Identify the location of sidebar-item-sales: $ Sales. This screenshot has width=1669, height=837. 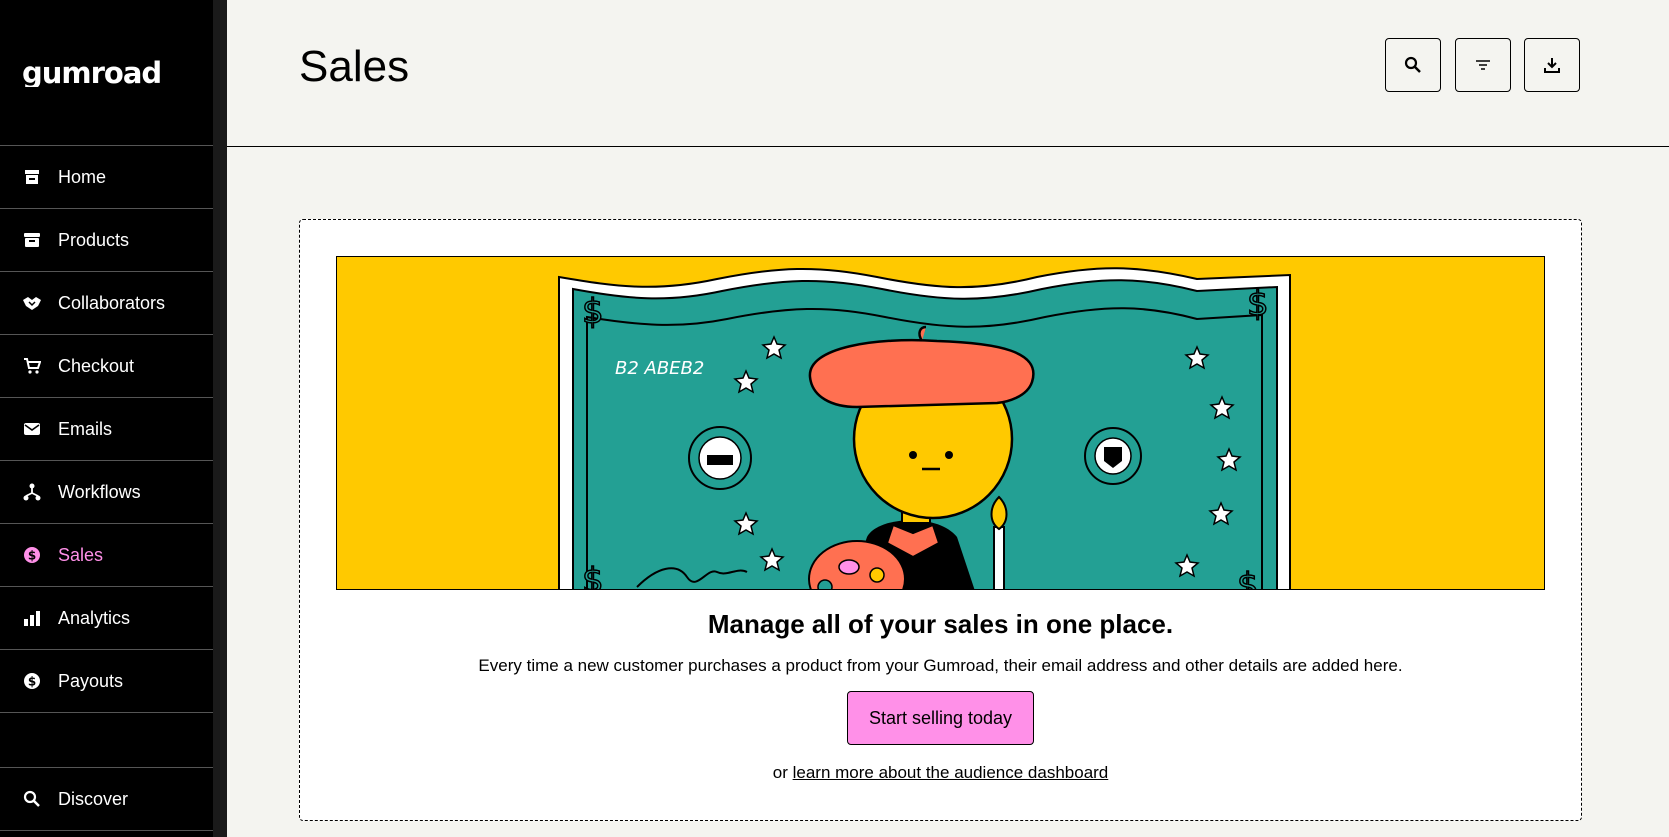
(106, 555).